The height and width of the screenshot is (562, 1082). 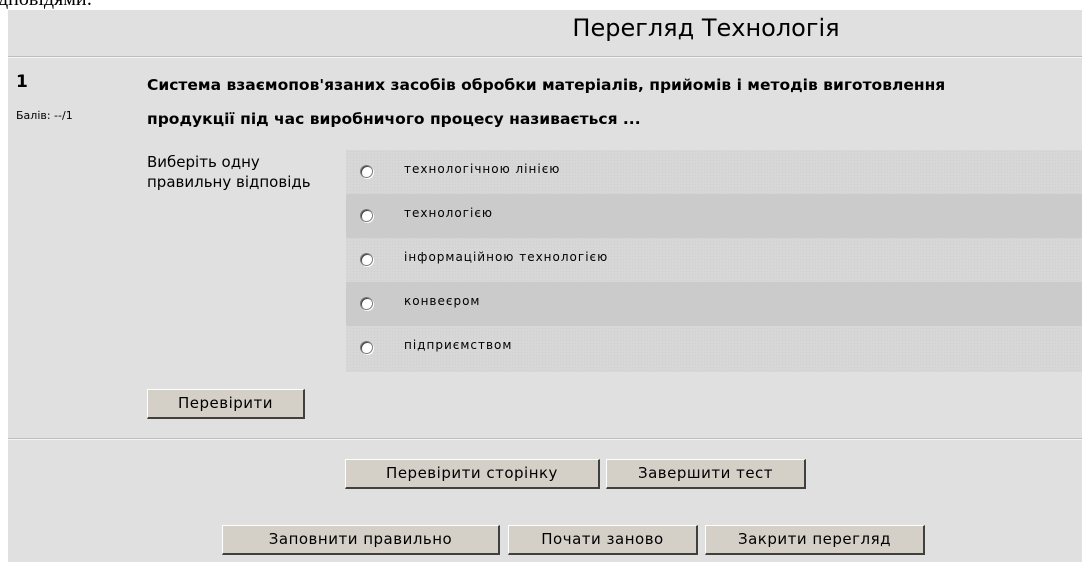 What do you see at coordinates (442, 301) in the screenshot?
I see `answer-label: конвеєром` at bounding box center [442, 301].